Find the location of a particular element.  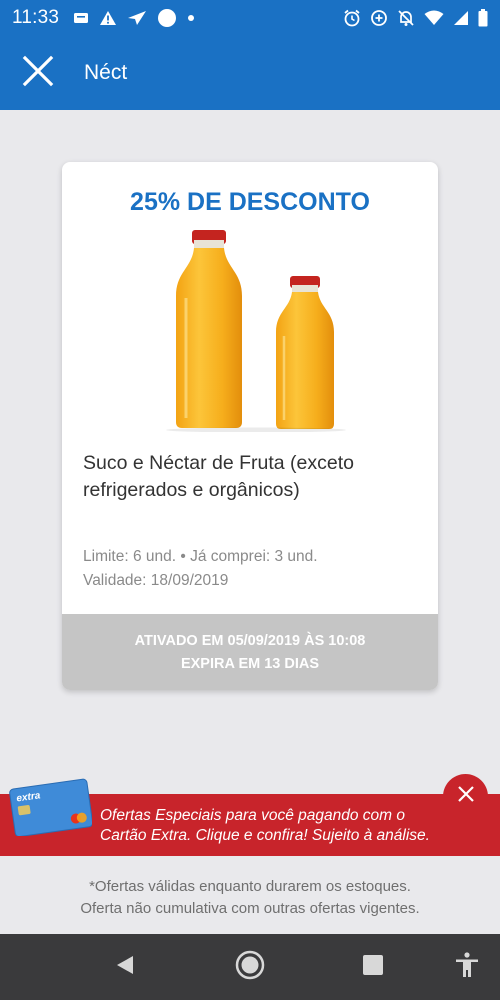

status-left-icons is located at coordinates (134, 18).